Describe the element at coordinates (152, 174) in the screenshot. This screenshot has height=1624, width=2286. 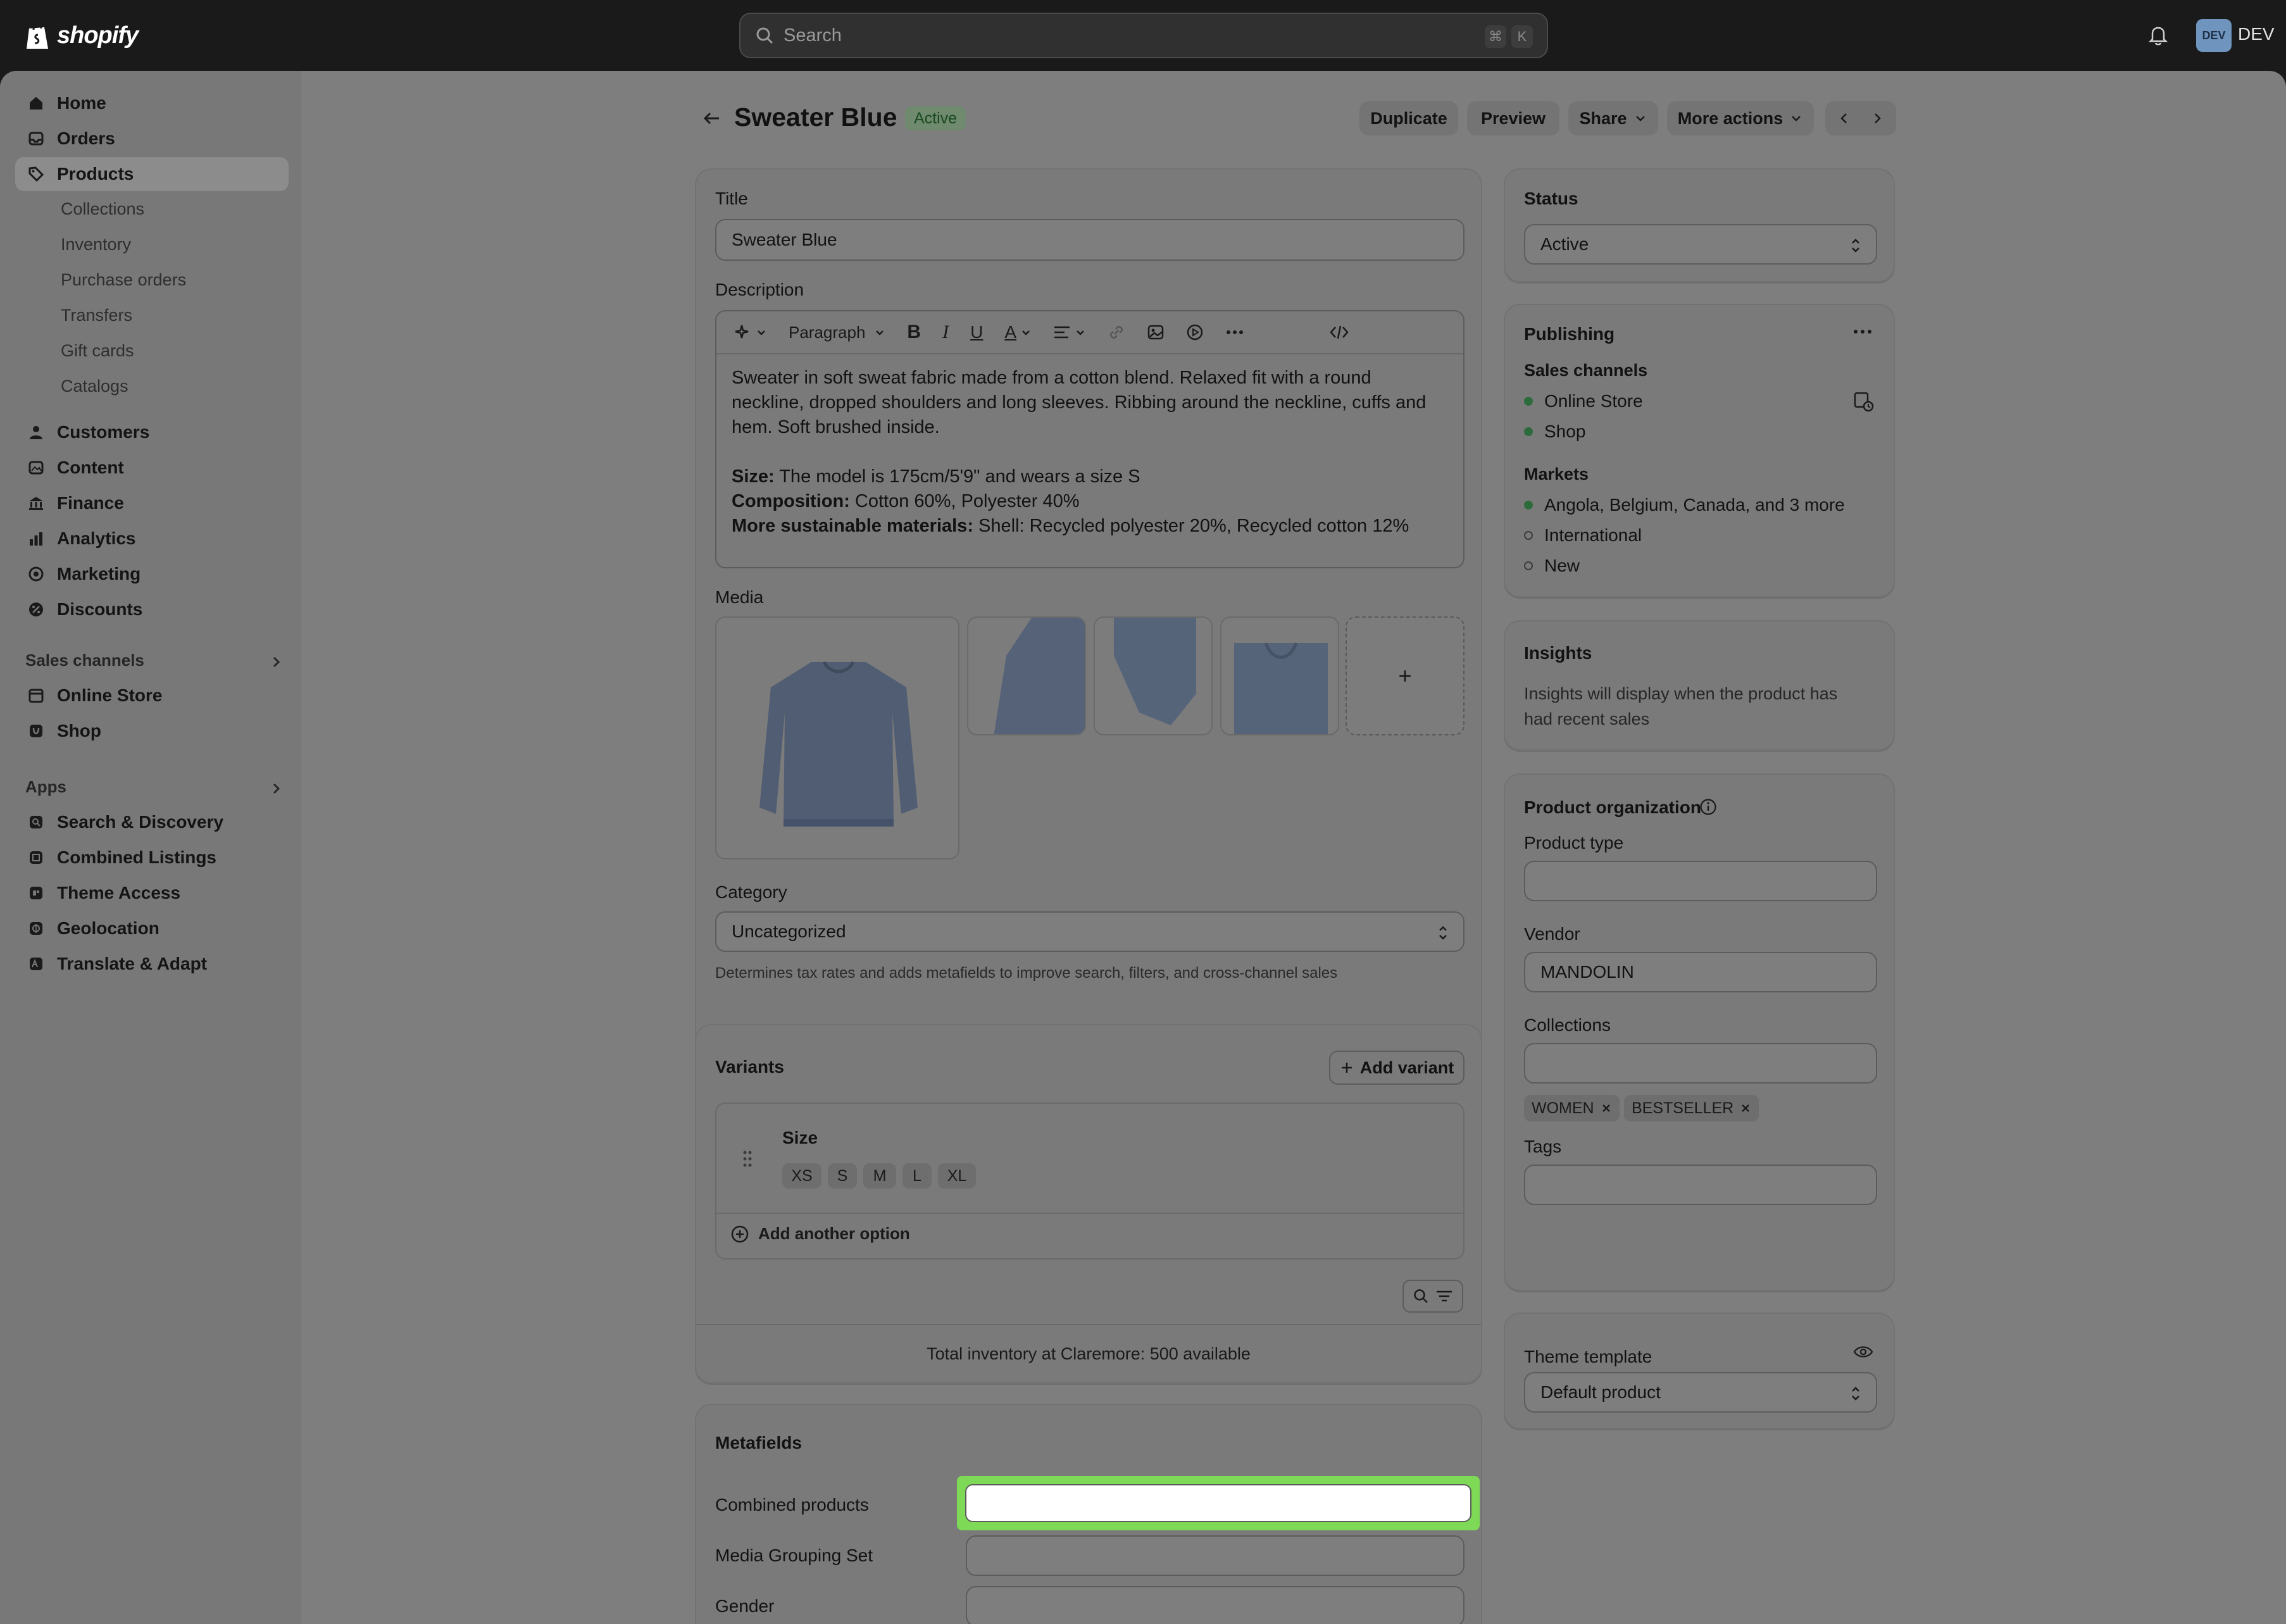
I see `sidebar-item-products: Products` at that location.